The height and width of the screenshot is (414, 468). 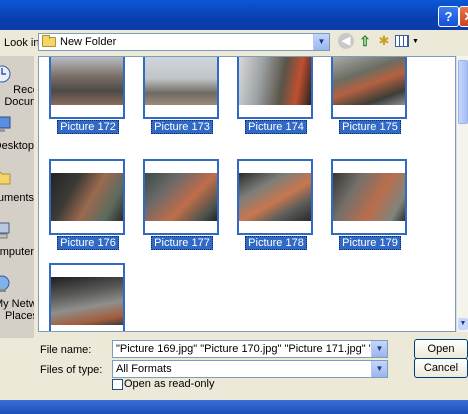 I want to click on file-item: Picture 172, so click(x=88, y=95).